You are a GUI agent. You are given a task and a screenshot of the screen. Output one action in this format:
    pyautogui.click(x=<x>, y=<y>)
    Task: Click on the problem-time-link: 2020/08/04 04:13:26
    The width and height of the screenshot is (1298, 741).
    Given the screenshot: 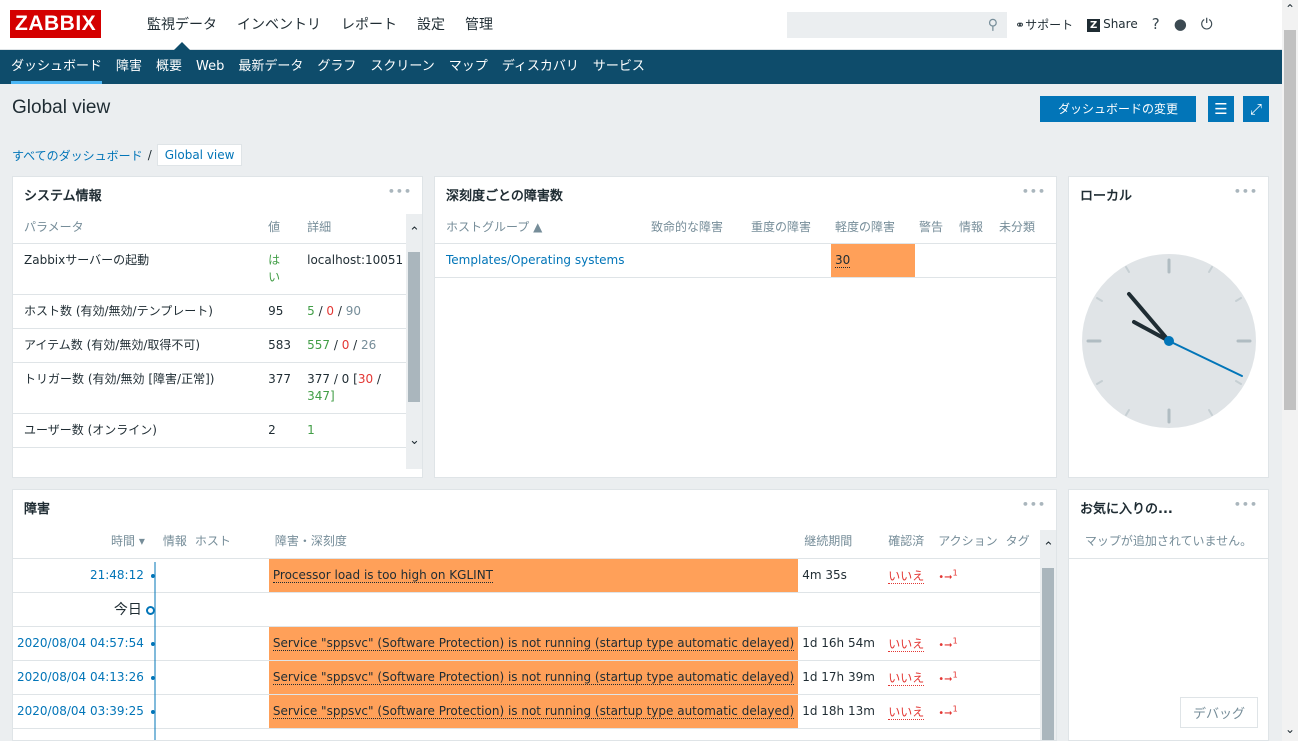 What is the action you would take?
    pyautogui.click(x=80, y=677)
    